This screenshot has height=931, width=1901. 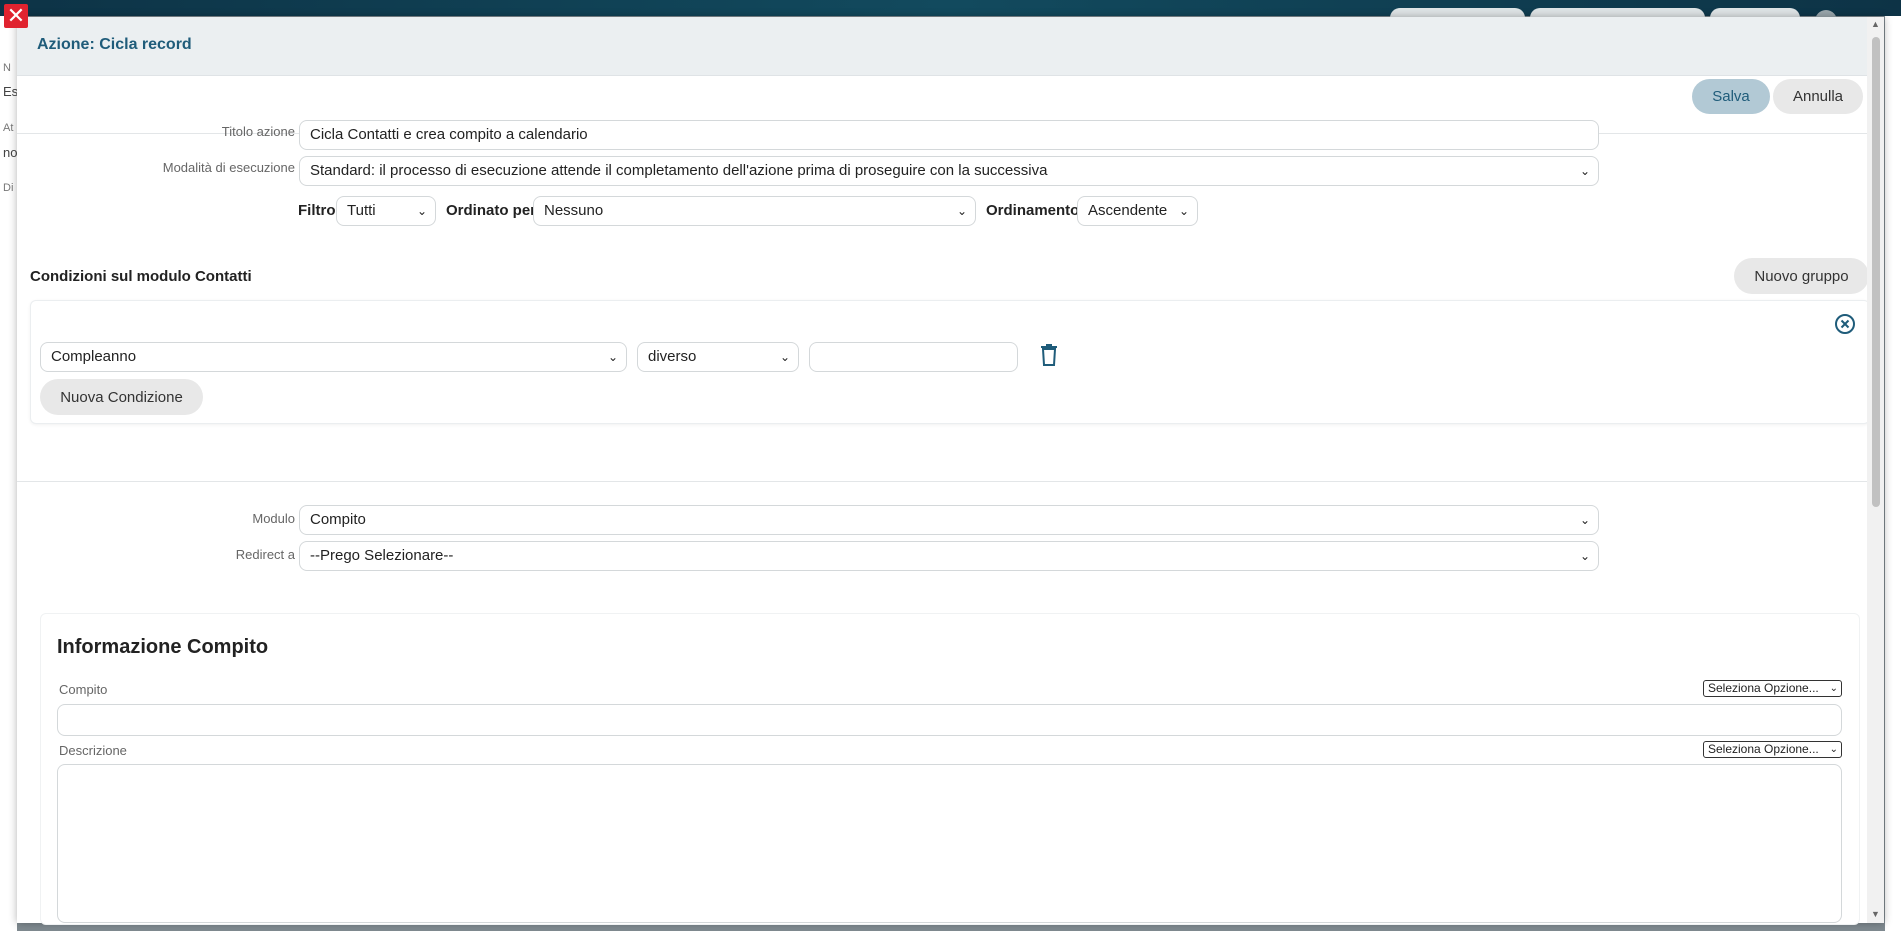 What do you see at coordinates (333, 357) in the screenshot?
I see `condition-field-select: Compleanno ⌄` at bounding box center [333, 357].